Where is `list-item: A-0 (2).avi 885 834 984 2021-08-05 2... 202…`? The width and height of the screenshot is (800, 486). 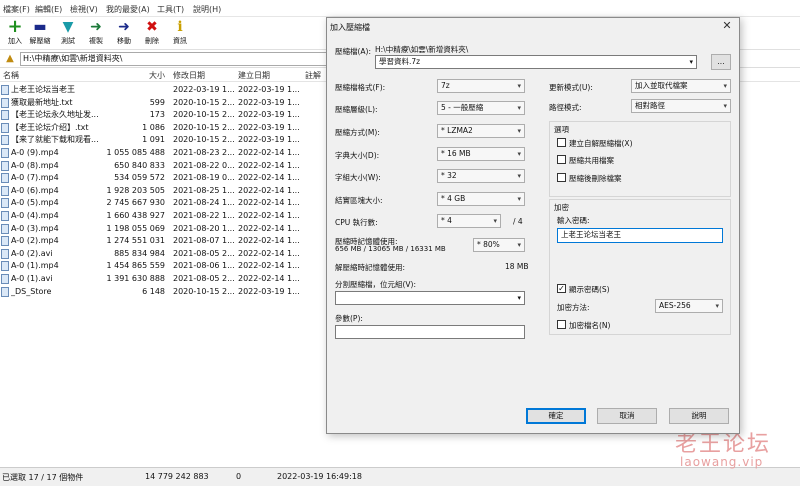 list-item: A-0 (2).avi 885 834 984 2021-08-05 2... 202… is located at coordinates (165, 254).